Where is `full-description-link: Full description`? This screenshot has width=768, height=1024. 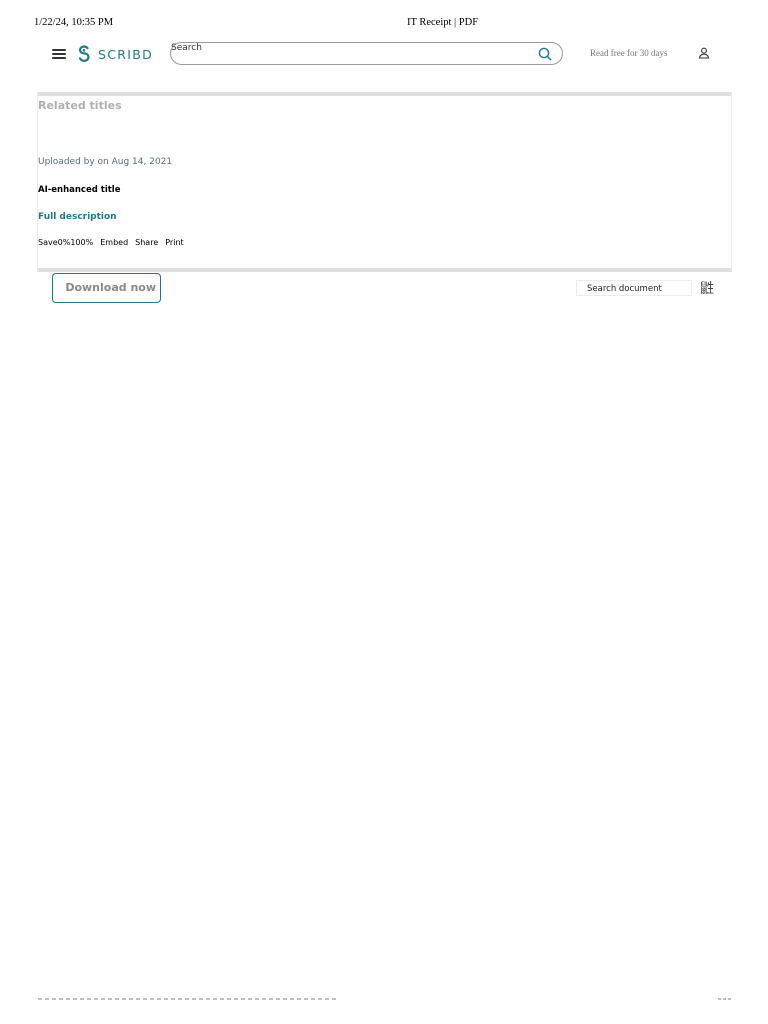
full-description-link: Full description is located at coordinates (77, 217).